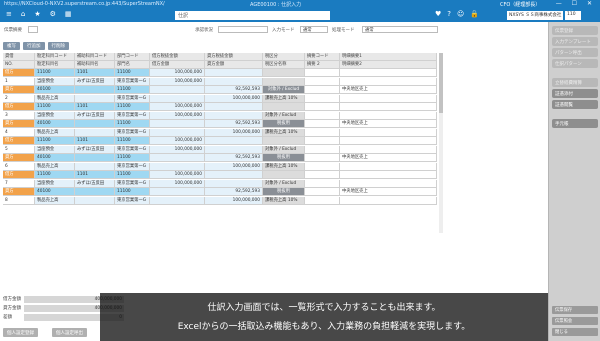 This screenshot has width=600, height=341. What do you see at coordinates (19, 183) in the screenshot?
I see `cell-dc: 7` at bounding box center [19, 183].